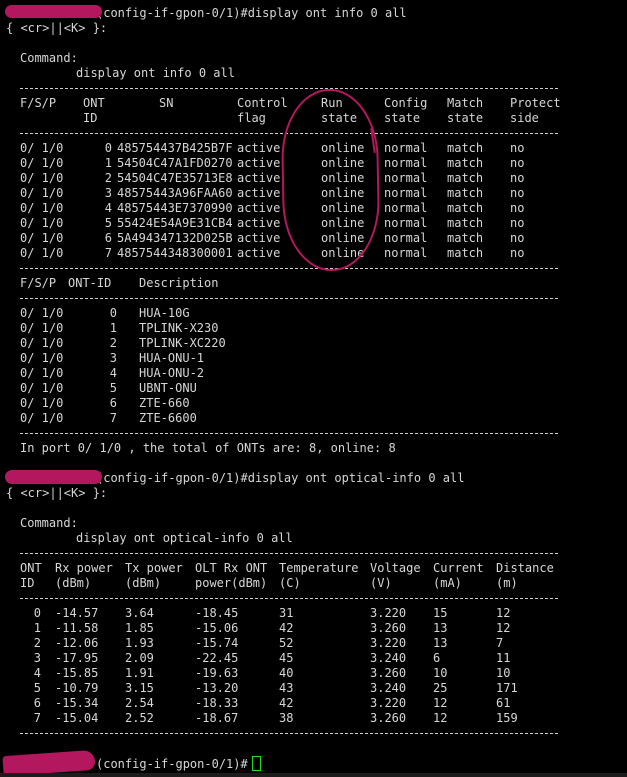 Image resolution: width=627 pixels, height=777 pixels. Describe the element at coordinates (217, 688) in the screenshot. I see `olt-rx-power-cell: -13.20` at that location.